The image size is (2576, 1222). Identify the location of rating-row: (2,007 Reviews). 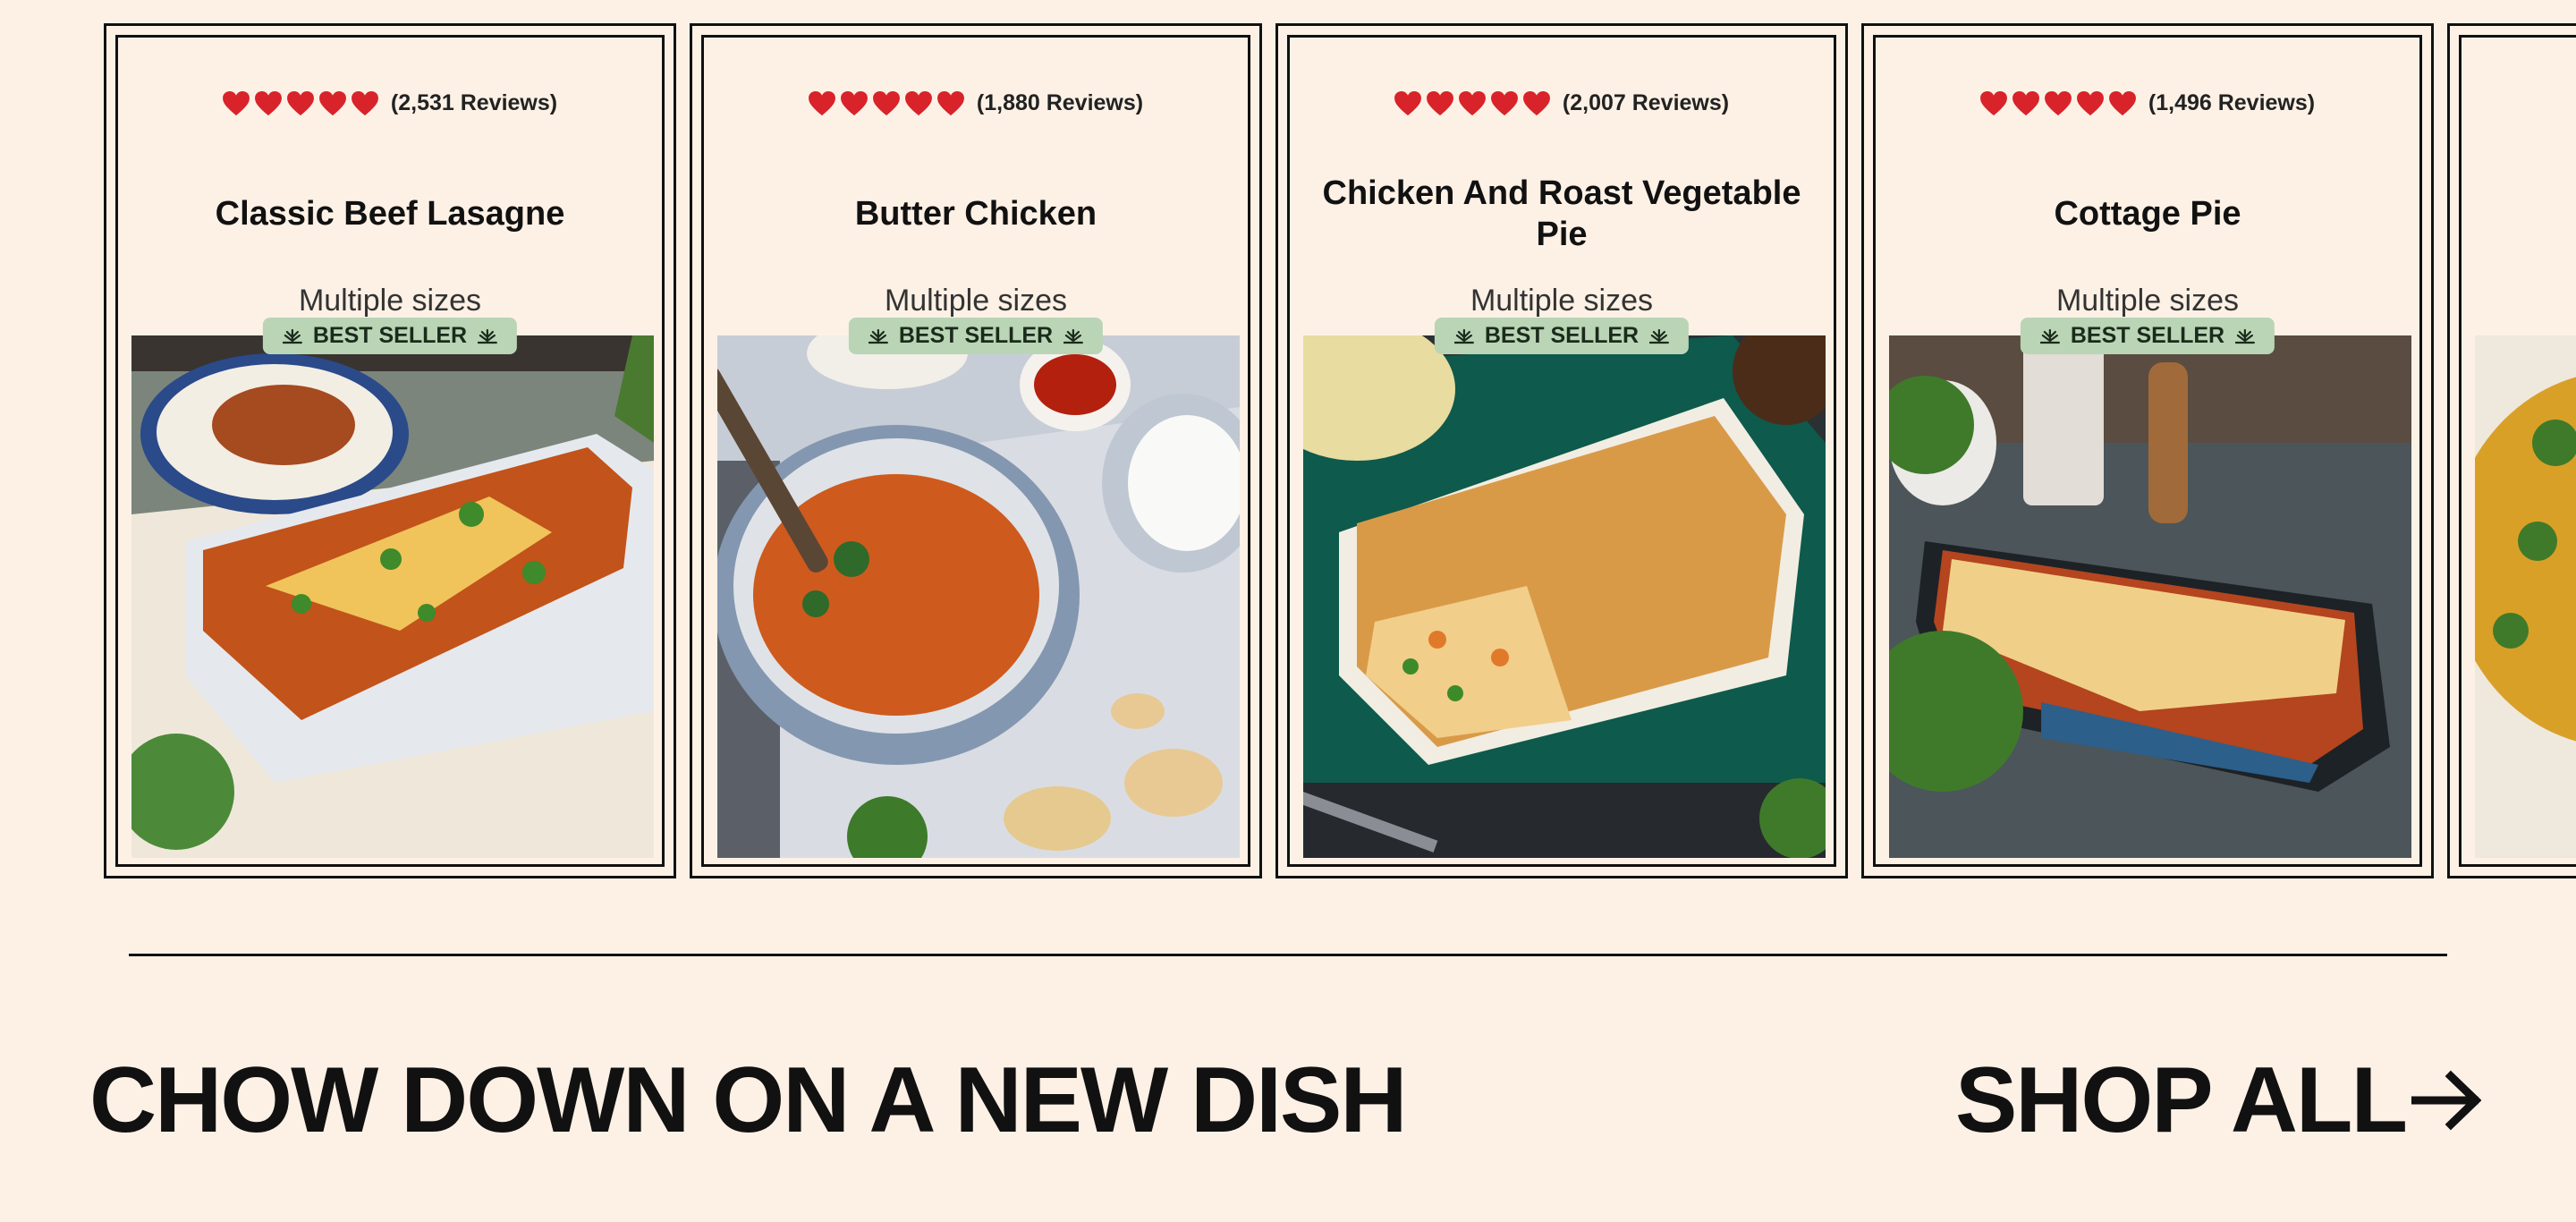
(1561, 103).